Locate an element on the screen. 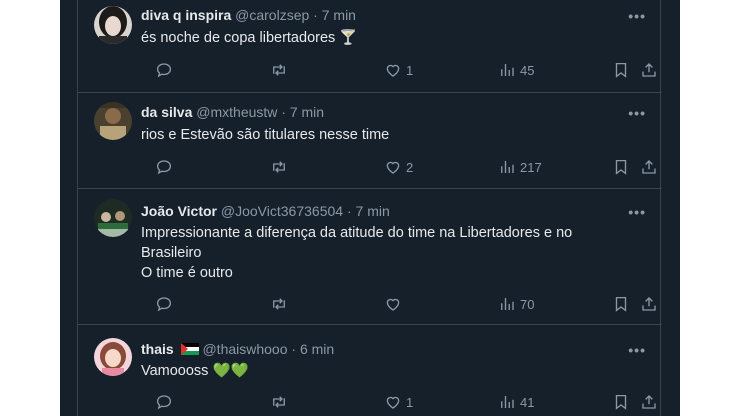  display-name: diva q inspira is located at coordinates (186, 15).